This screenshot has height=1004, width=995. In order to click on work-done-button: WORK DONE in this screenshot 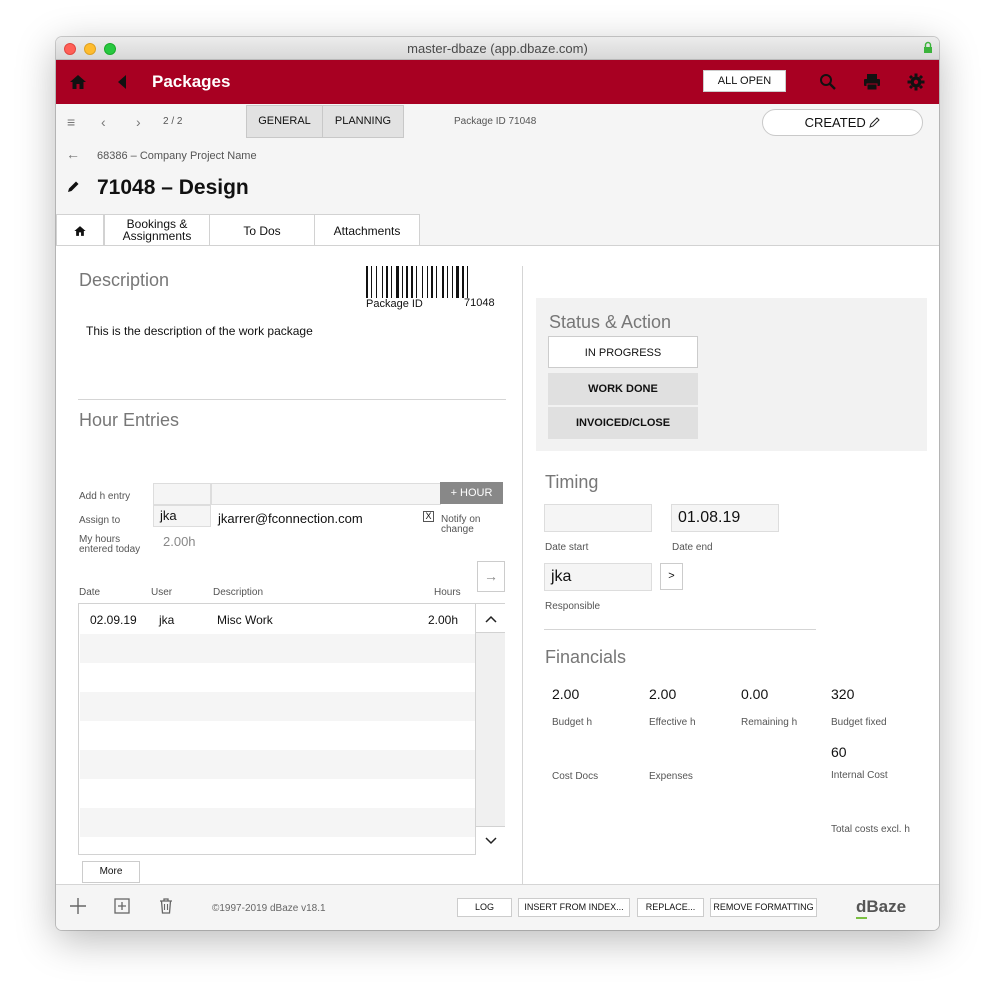, I will do `click(623, 389)`.